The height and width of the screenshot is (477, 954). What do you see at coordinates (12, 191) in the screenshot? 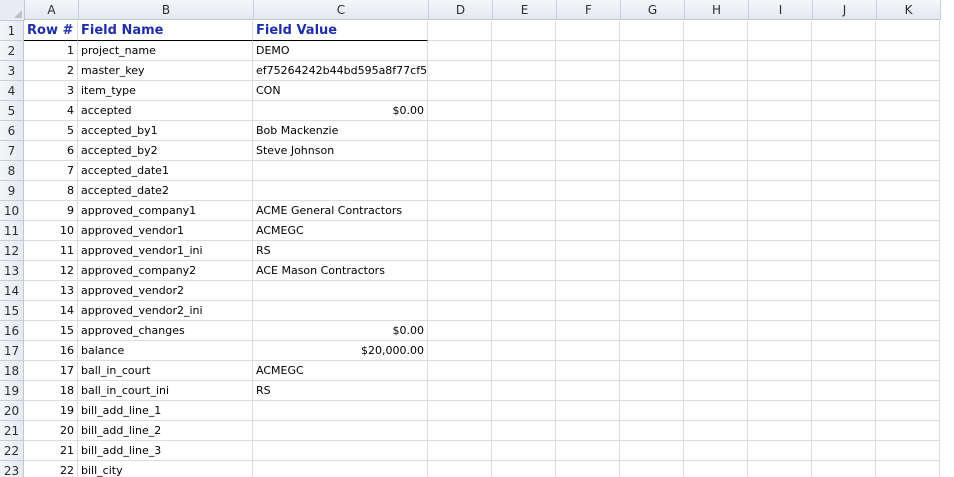
I see `row-header: 9` at bounding box center [12, 191].